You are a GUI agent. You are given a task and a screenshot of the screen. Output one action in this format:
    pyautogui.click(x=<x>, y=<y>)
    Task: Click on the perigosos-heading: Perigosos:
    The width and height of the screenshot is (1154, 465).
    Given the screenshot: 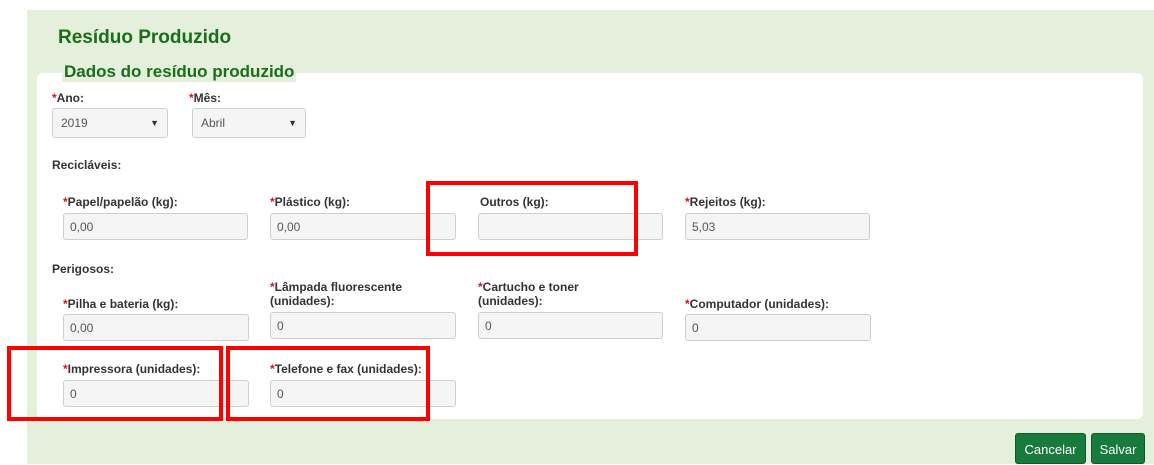 What is the action you would take?
    pyautogui.click(x=83, y=269)
    